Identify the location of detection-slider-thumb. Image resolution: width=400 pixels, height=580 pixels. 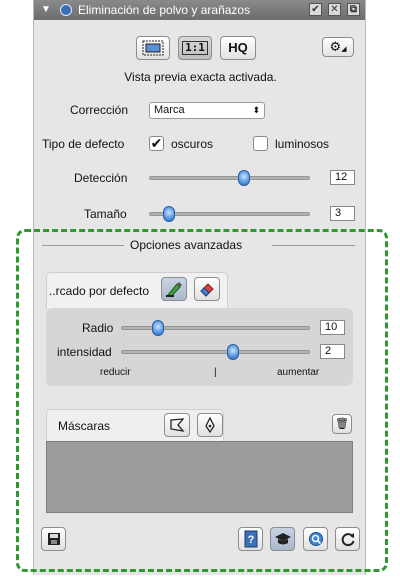
(244, 178).